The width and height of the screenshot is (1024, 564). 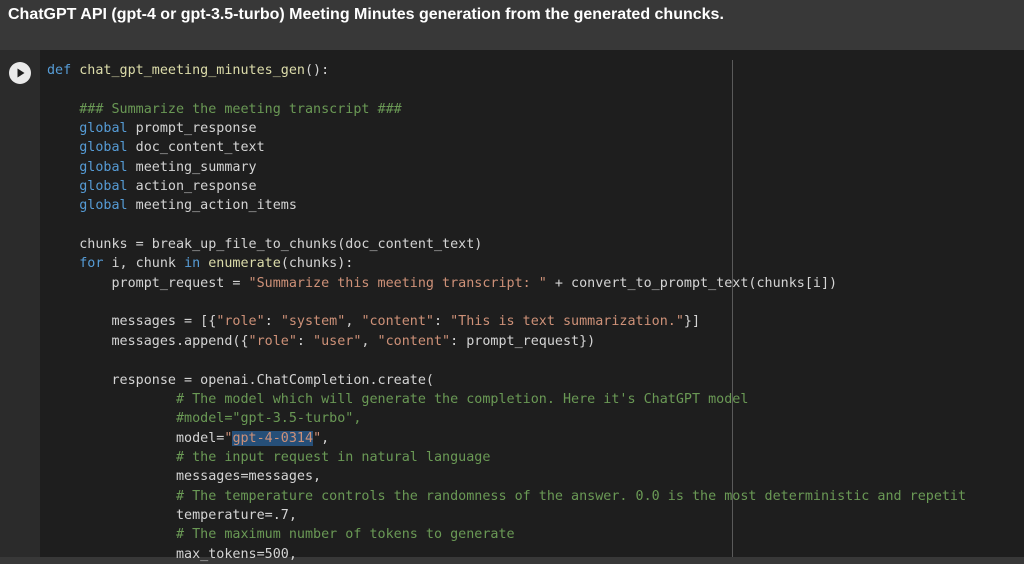 What do you see at coordinates (506, 147) in the screenshot?
I see `code-line: global doc_content_text` at bounding box center [506, 147].